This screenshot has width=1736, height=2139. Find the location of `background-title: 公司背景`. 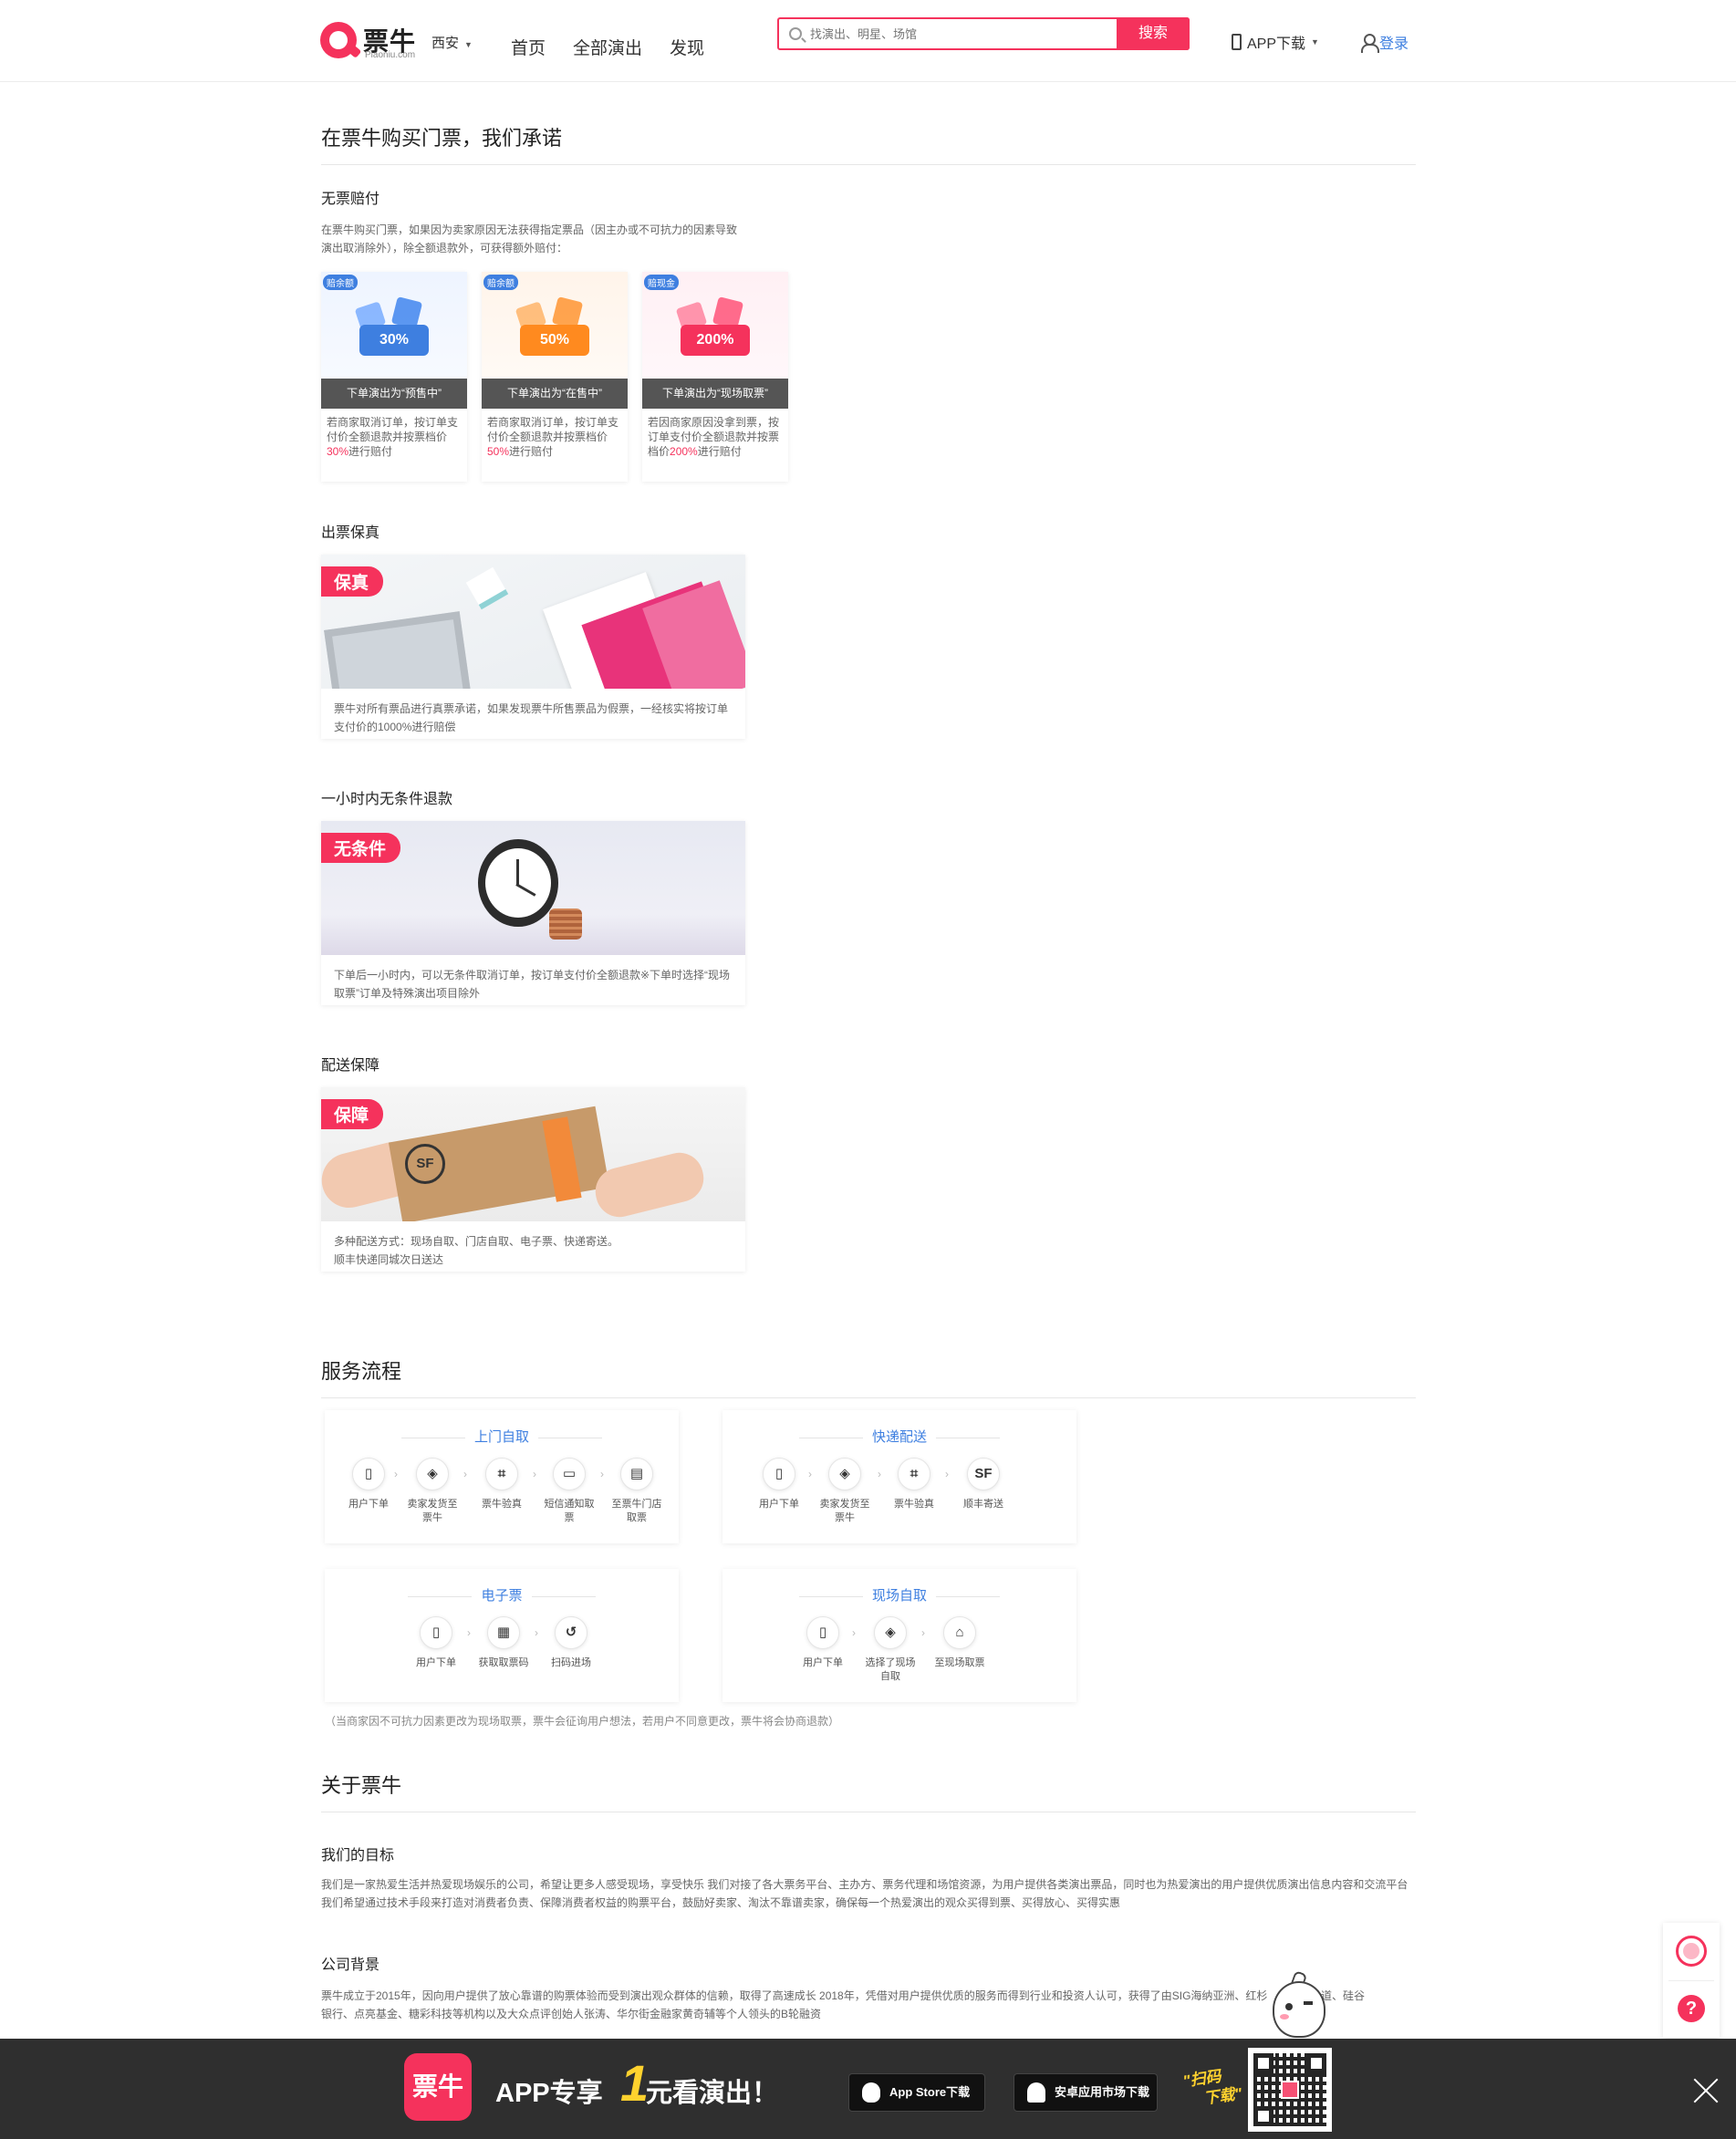

background-title: 公司背景 is located at coordinates (350, 1965).